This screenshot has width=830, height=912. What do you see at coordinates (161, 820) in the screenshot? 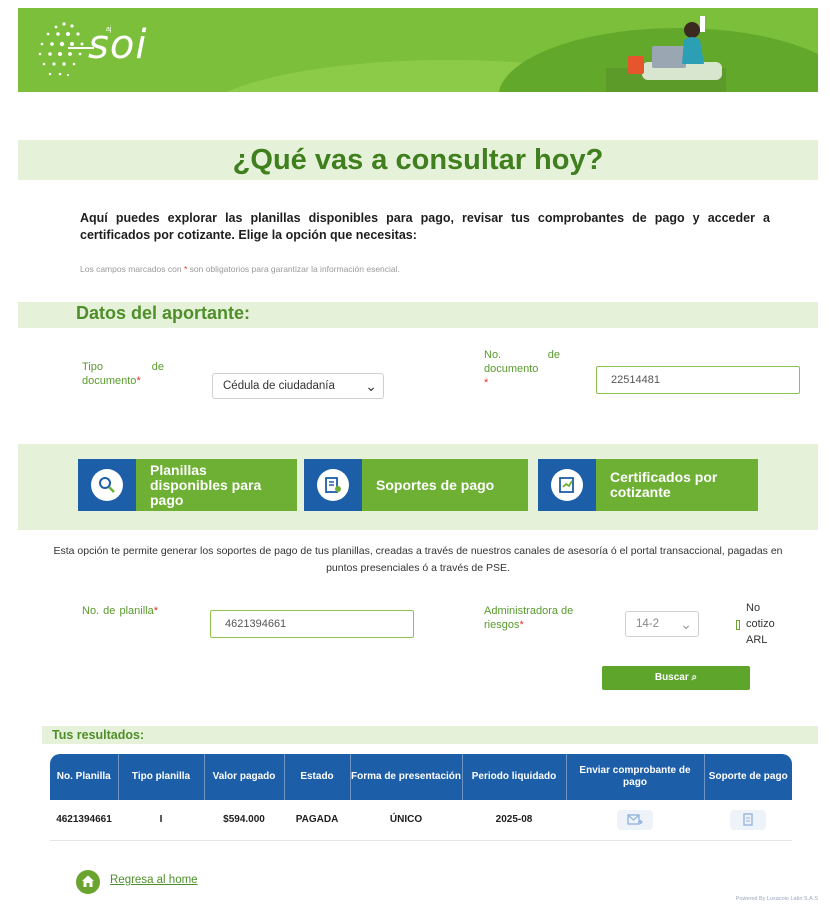
I see `cell-tipo: I` at bounding box center [161, 820].